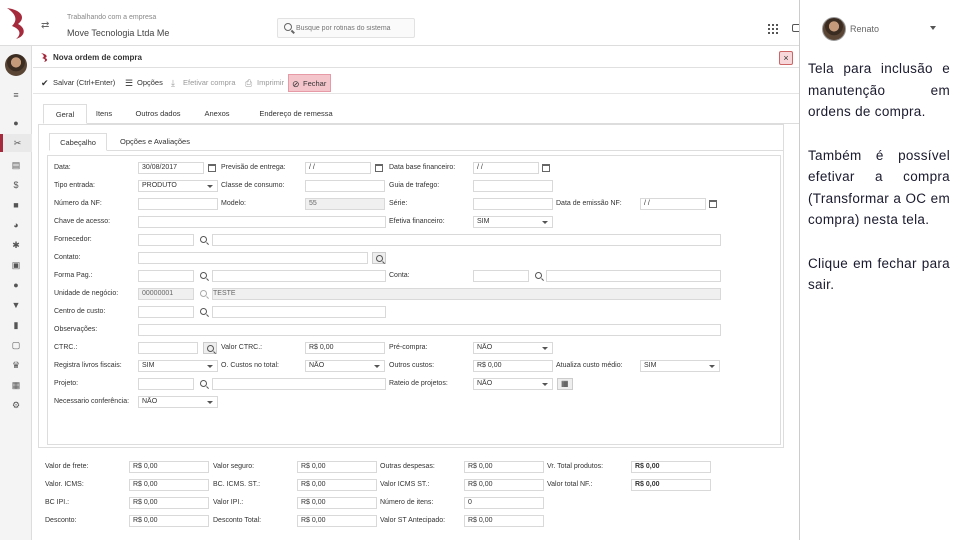 This screenshot has width=960, height=540. Describe the element at coordinates (16, 345) in the screenshot. I see `copy-icon: ▢` at that location.